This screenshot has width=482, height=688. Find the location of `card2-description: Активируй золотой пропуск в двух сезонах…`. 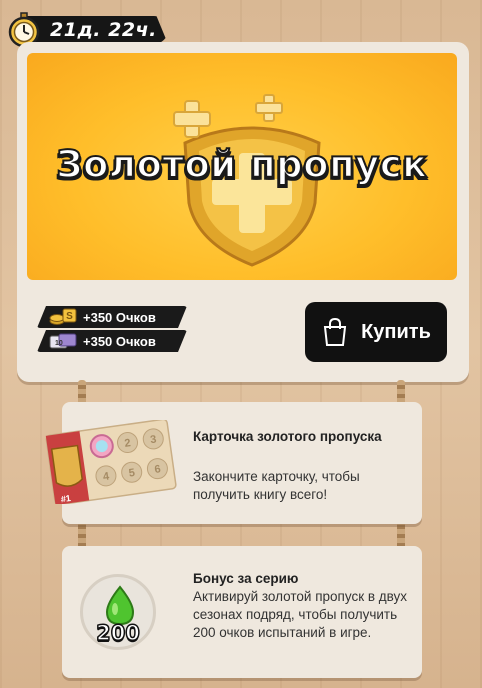

card2-description: Активируй золотой пропуск в двух сезонах… is located at coordinates (300, 614).